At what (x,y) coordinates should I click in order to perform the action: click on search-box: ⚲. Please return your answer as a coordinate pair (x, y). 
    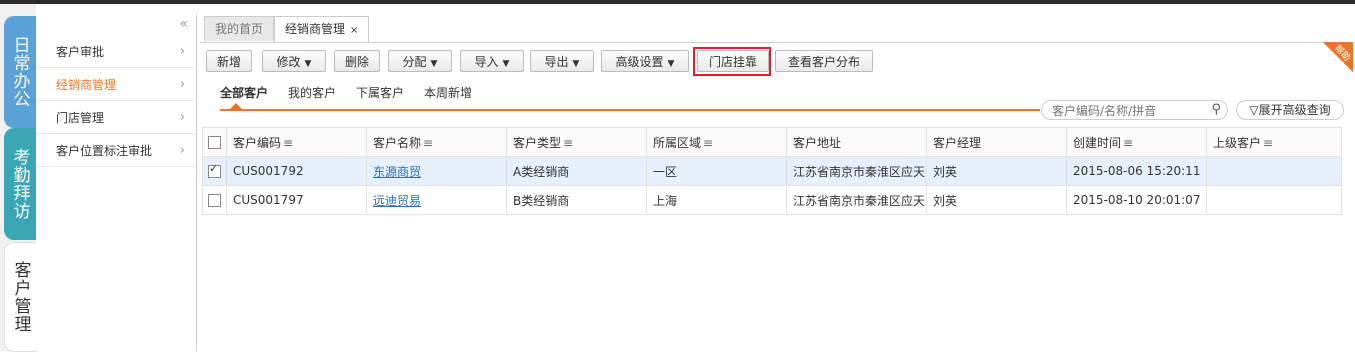
    Looking at the image, I should click on (1134, 110).